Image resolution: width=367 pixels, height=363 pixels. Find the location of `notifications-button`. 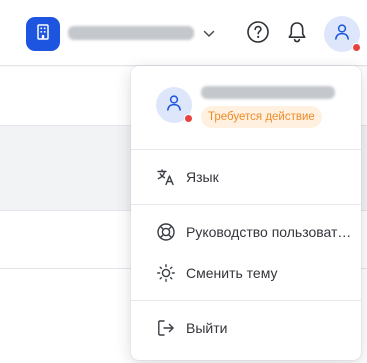

notifications-button is located at coordinates (297, 34).